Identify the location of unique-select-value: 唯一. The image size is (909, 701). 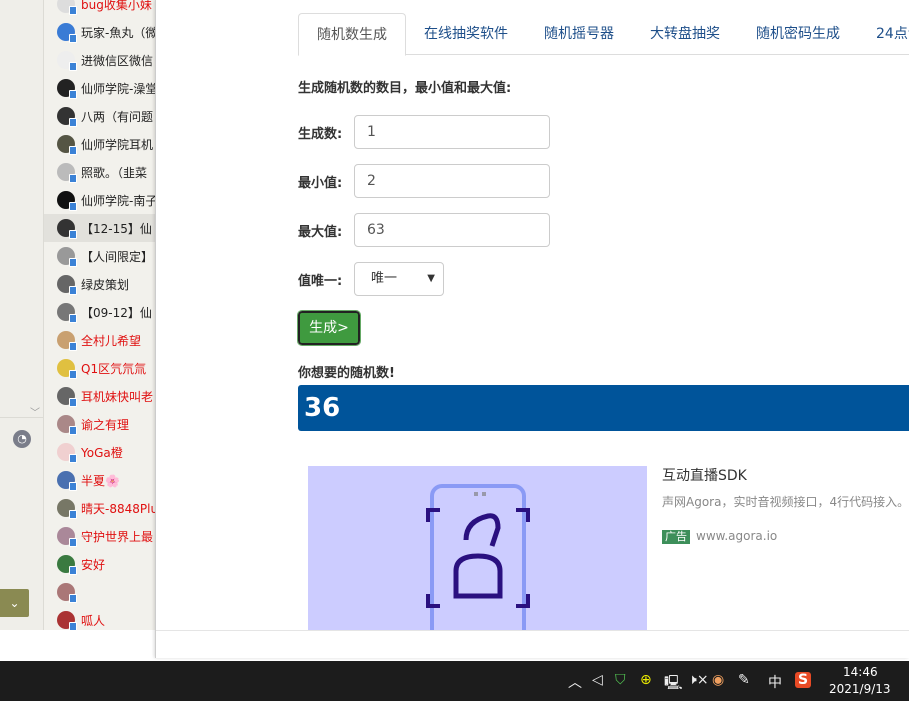
(384, 278).